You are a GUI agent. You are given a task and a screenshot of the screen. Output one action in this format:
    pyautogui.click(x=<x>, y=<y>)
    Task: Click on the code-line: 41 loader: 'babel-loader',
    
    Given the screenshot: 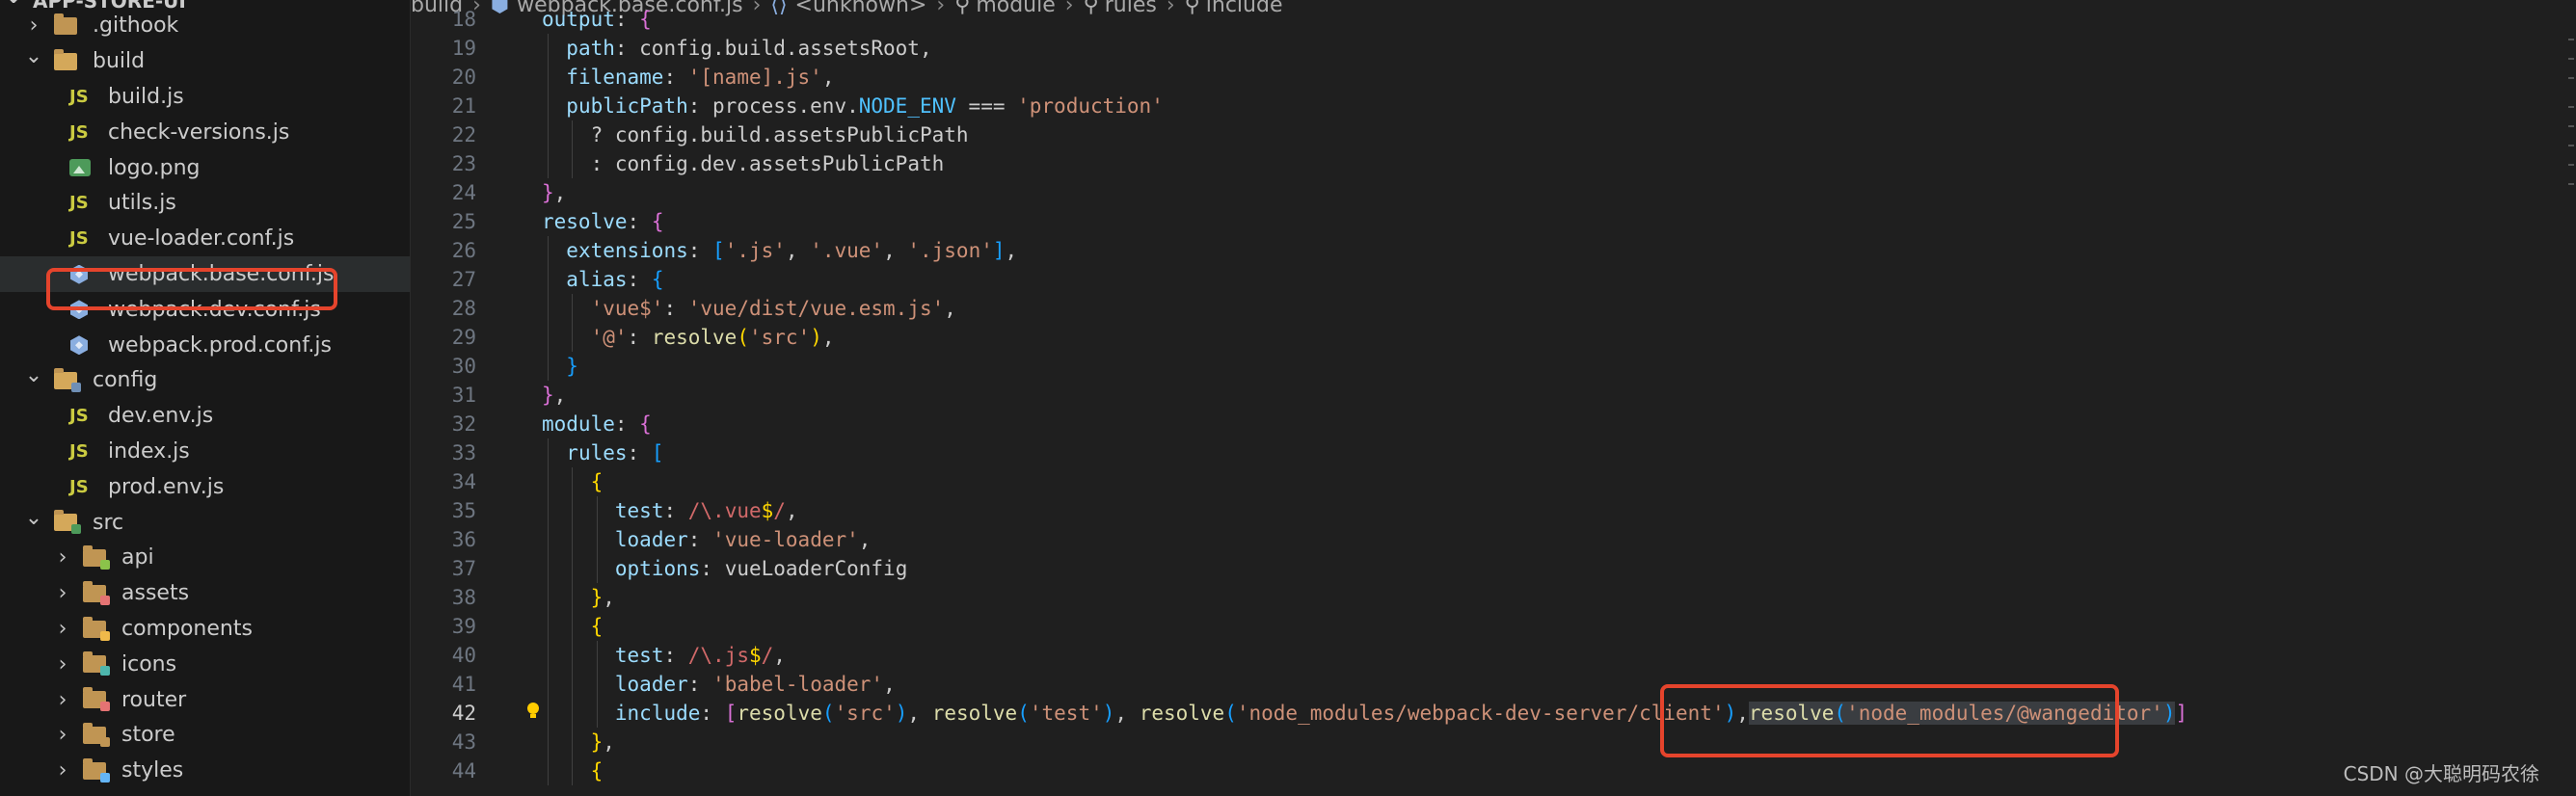 What is the action you would take?
    pyautogui.click(x=1494, y=684)
    